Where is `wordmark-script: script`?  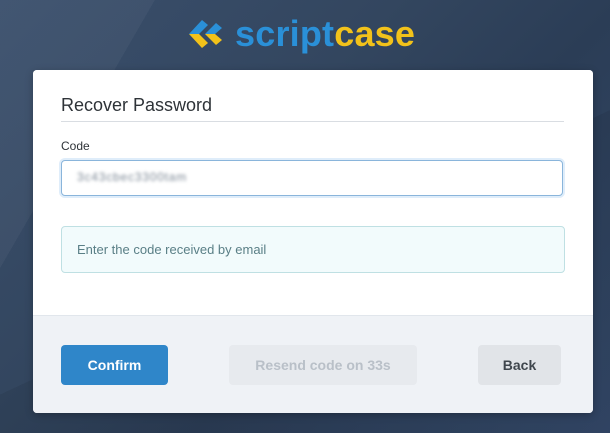 wordmark-script: script is located at coordinates (285, 33).